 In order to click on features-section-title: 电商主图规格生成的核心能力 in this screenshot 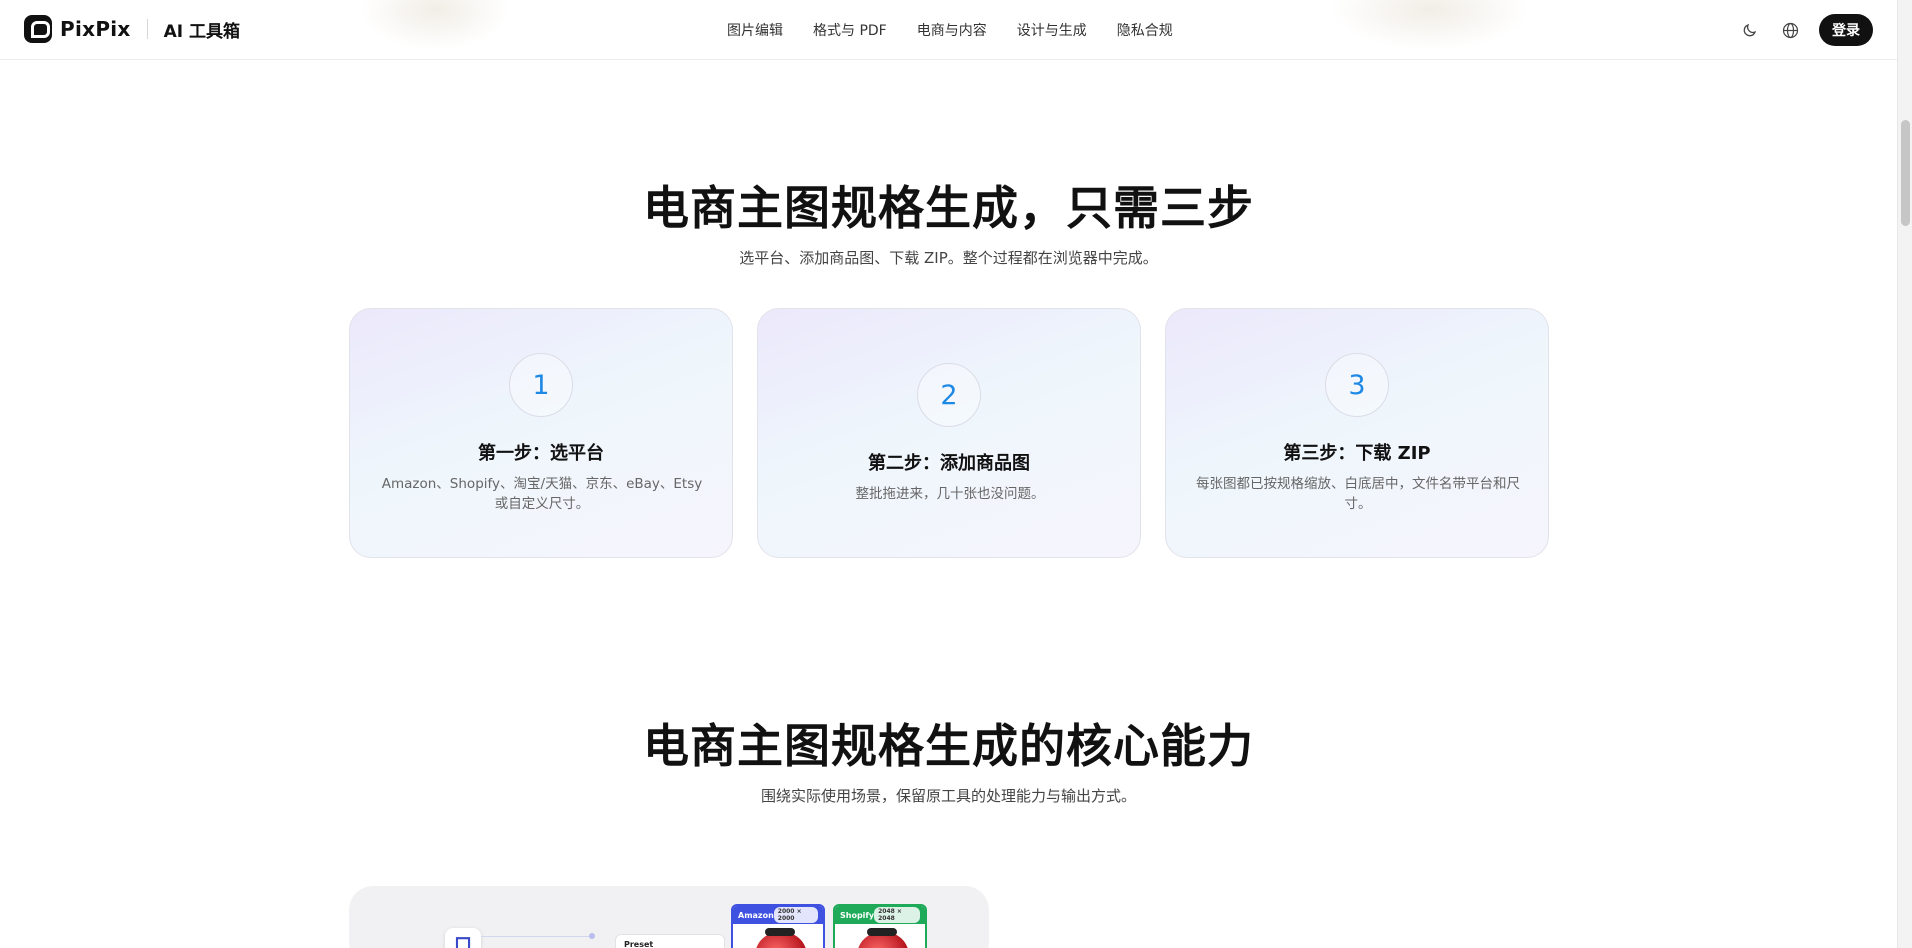, I will do `click(948, 746)`.